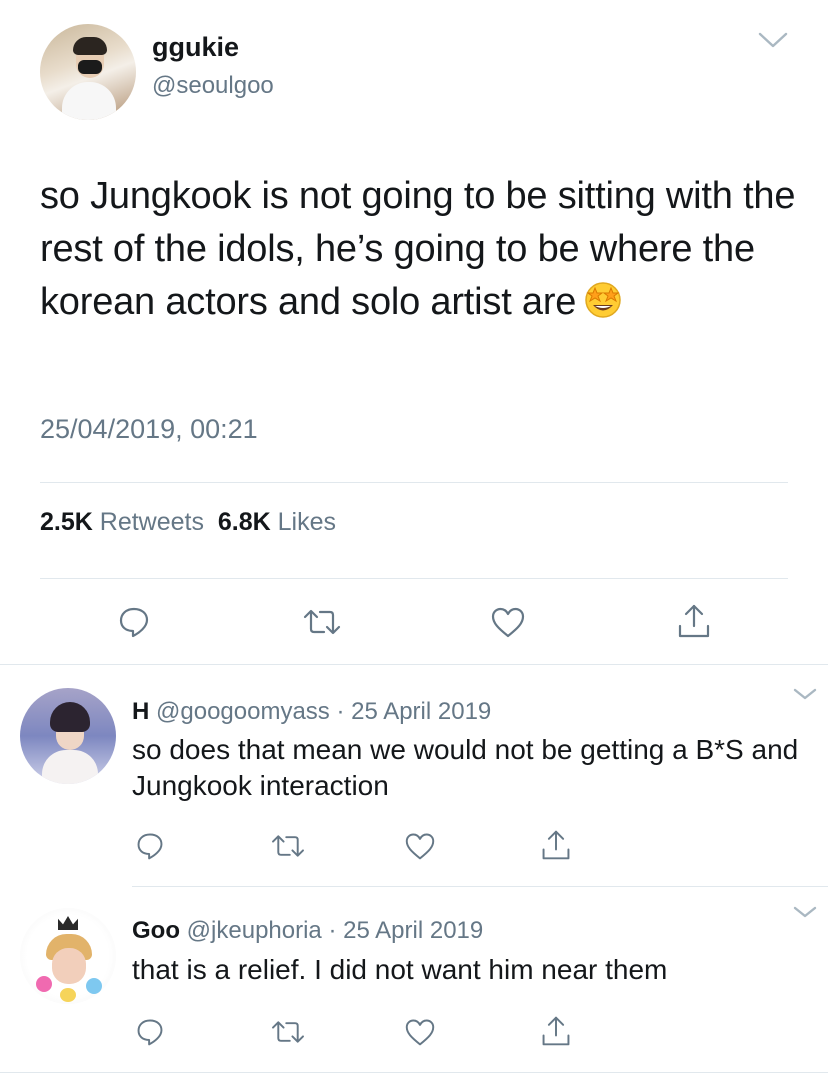 The width and height of the screenshot is (828, 1075). I want to click on avatar-mask, so click(90, 67).